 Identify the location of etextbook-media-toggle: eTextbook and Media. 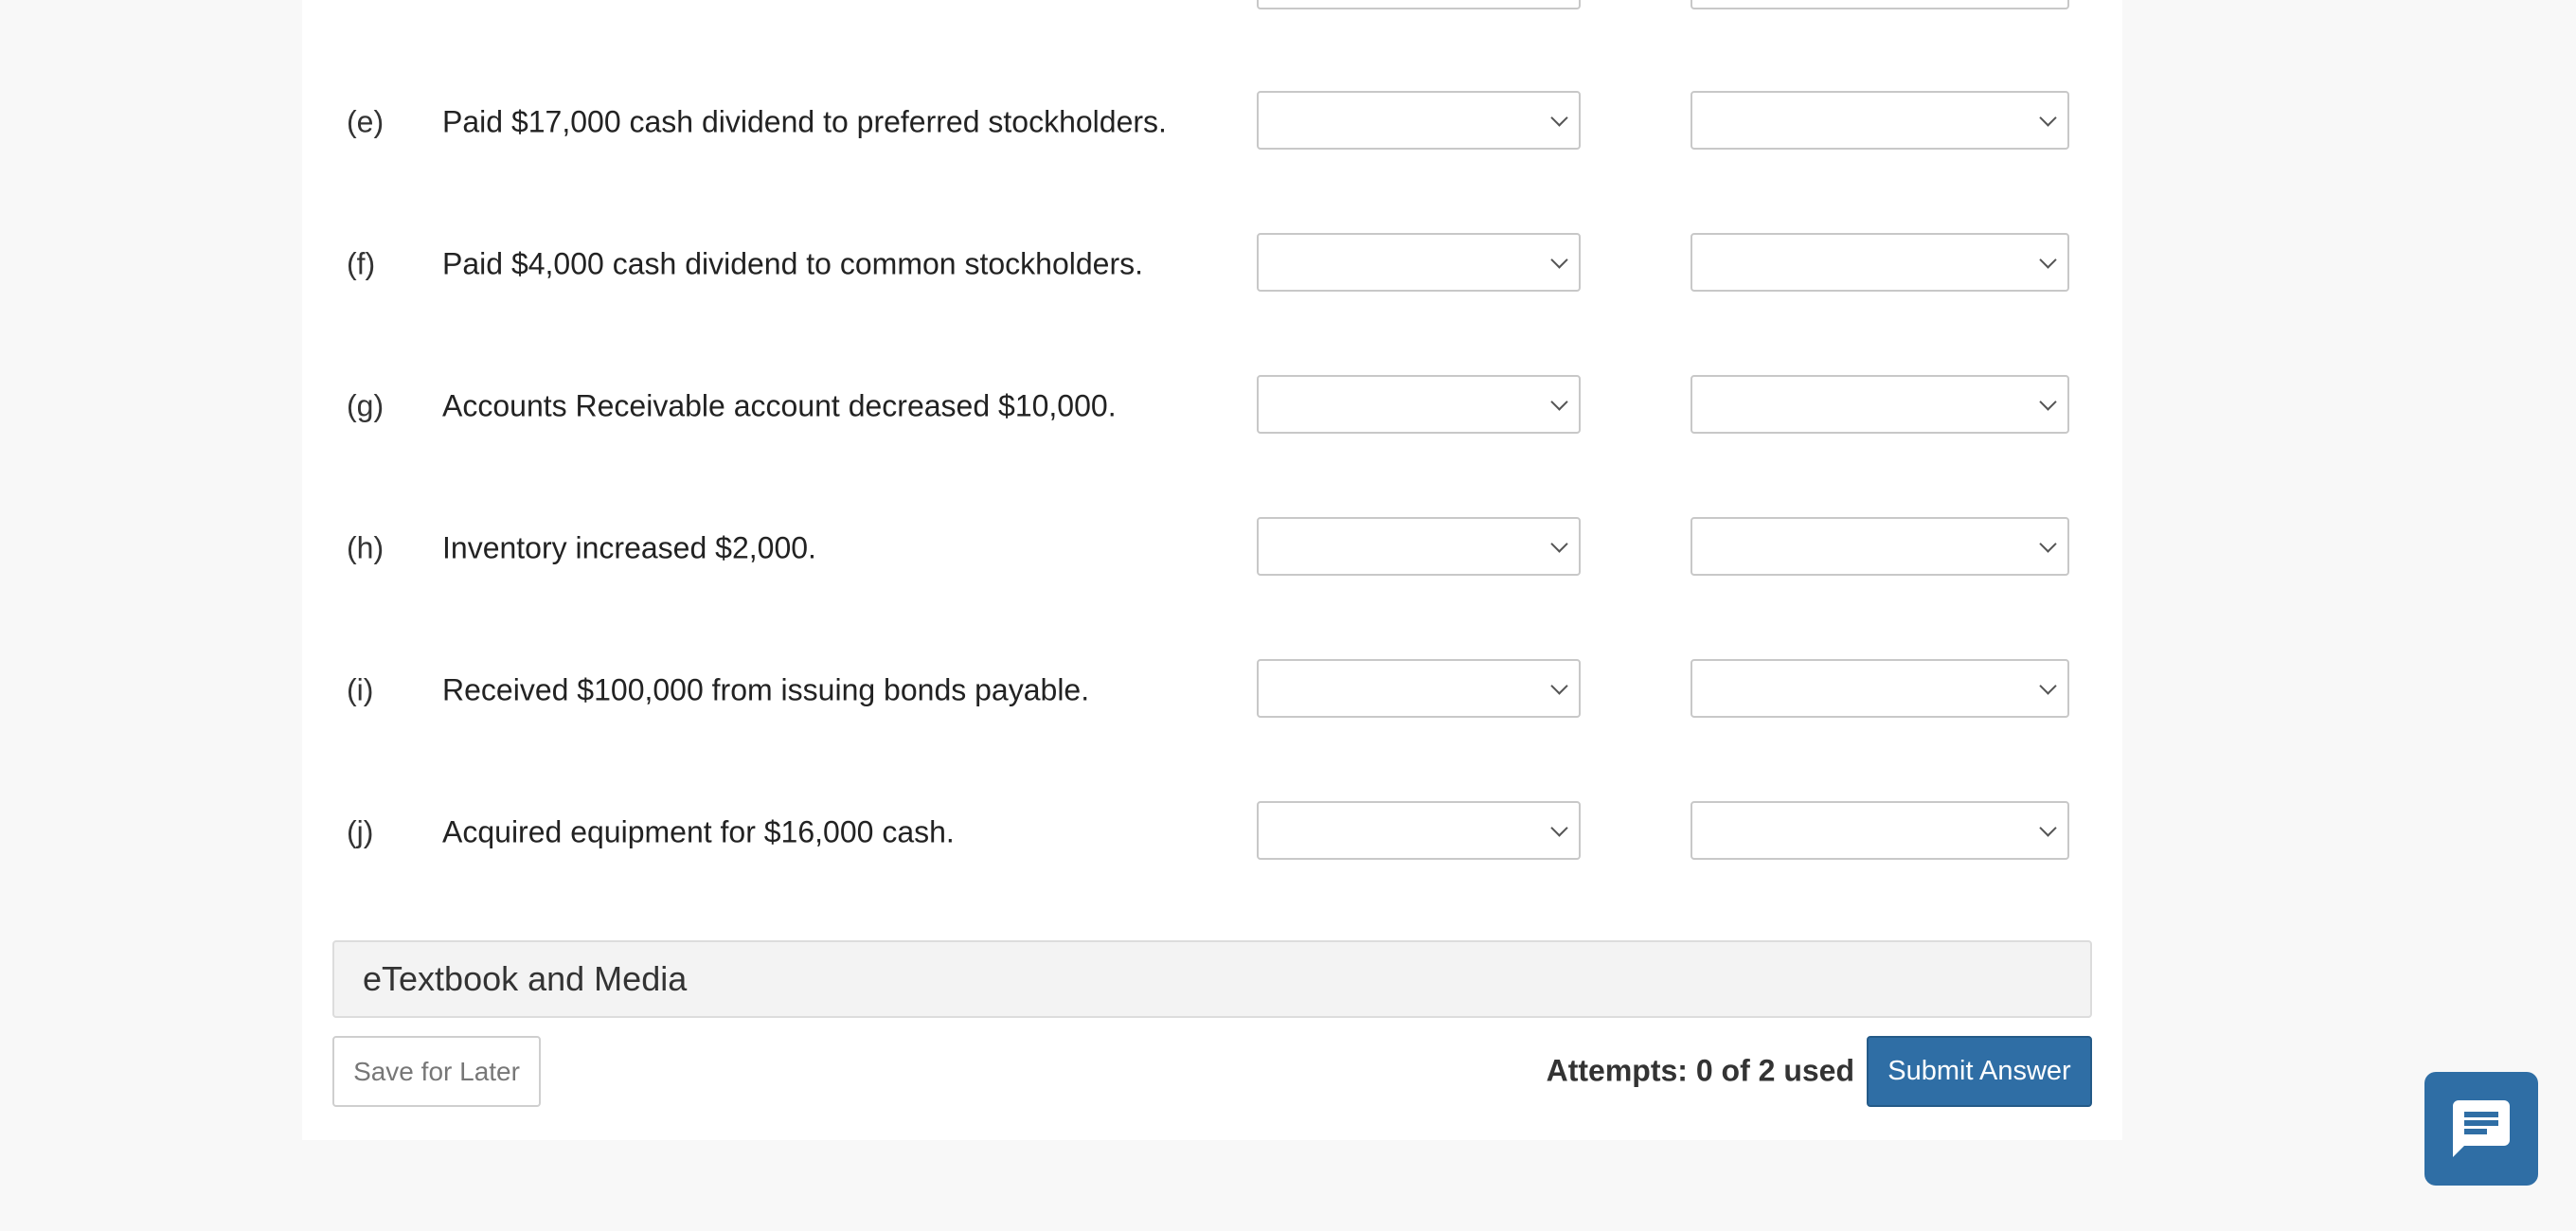
(1212, 979).